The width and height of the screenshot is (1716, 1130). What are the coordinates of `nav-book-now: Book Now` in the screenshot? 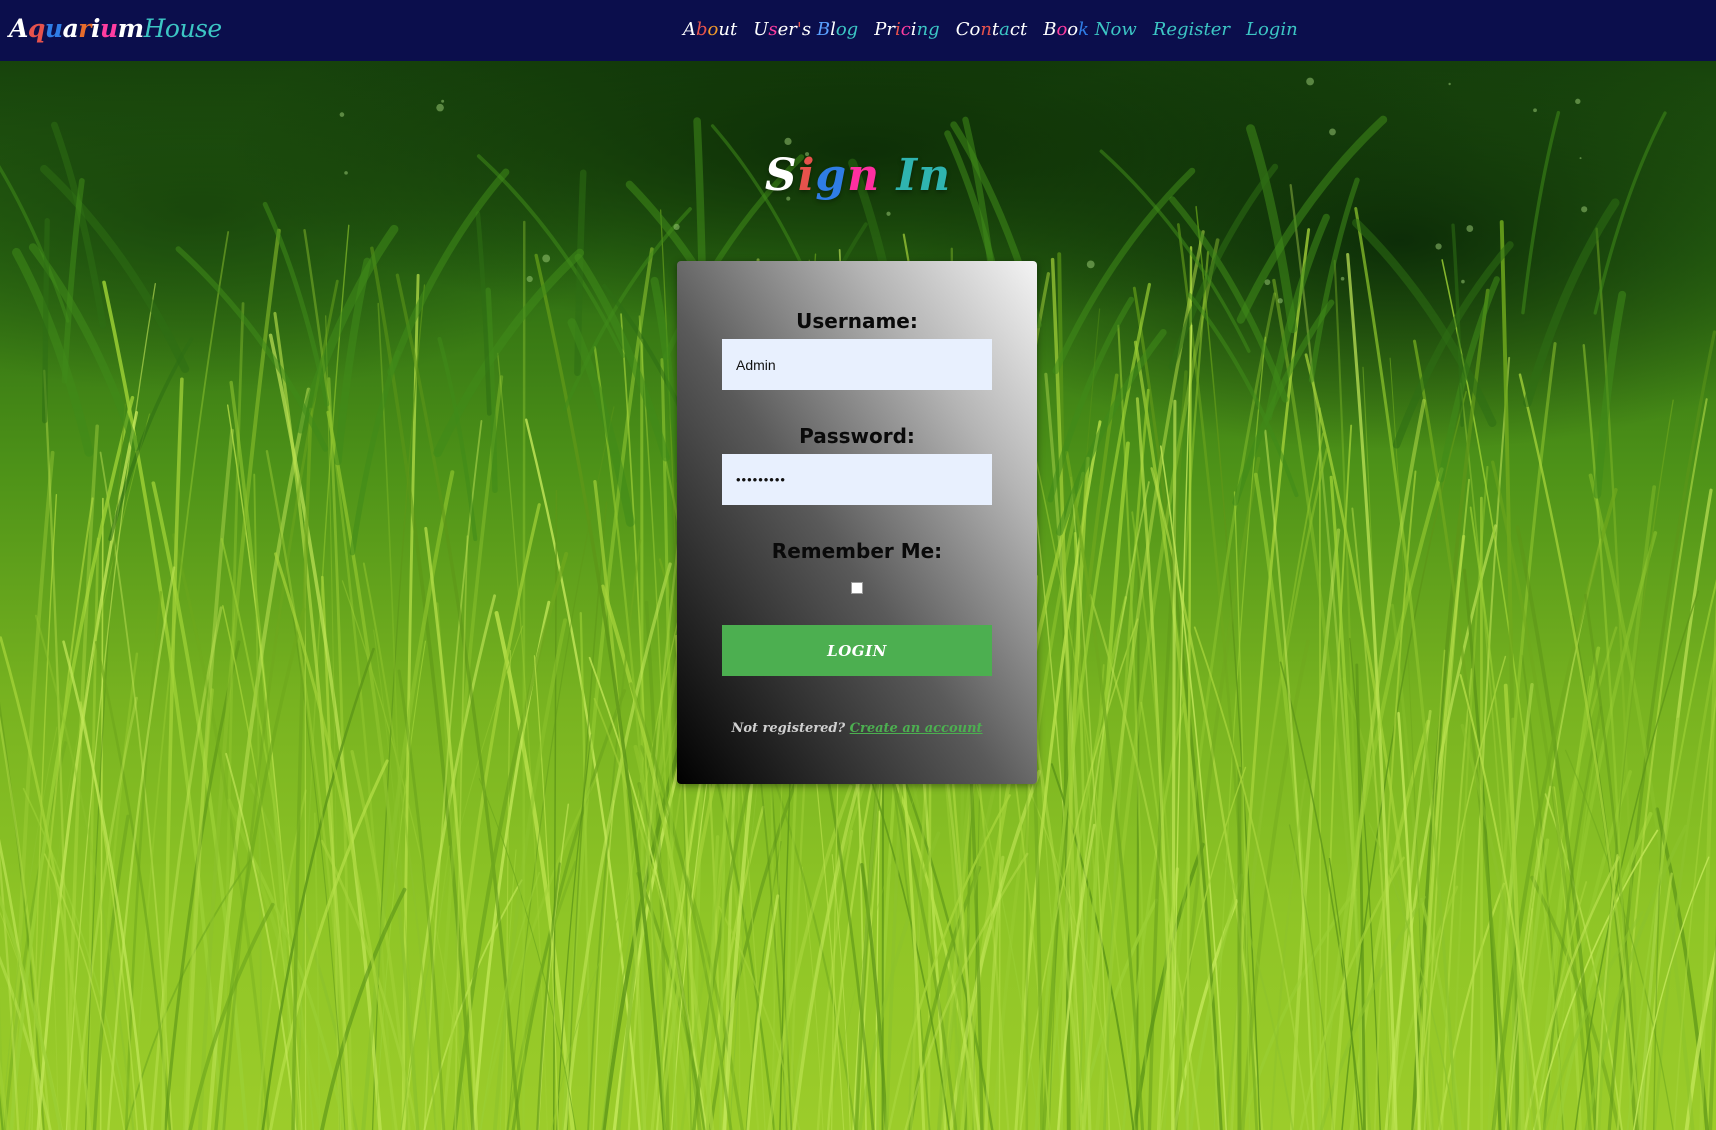 It's located at (1090, 29).